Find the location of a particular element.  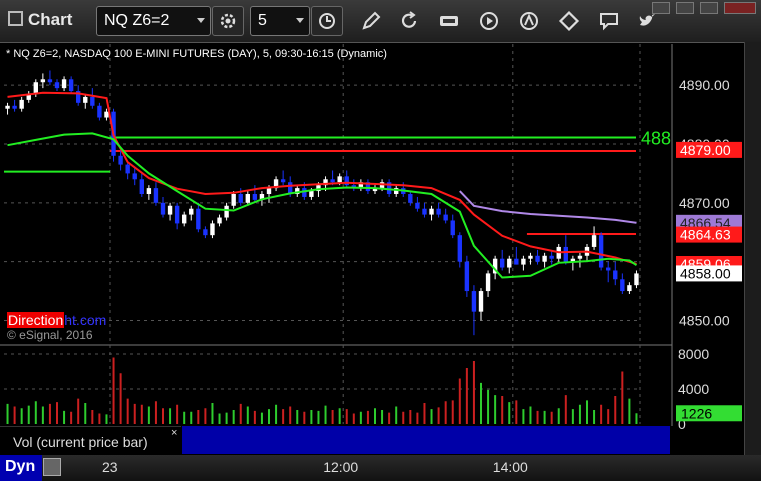

price-tick-label: 4870.00 is located at coordinates (704, 203).